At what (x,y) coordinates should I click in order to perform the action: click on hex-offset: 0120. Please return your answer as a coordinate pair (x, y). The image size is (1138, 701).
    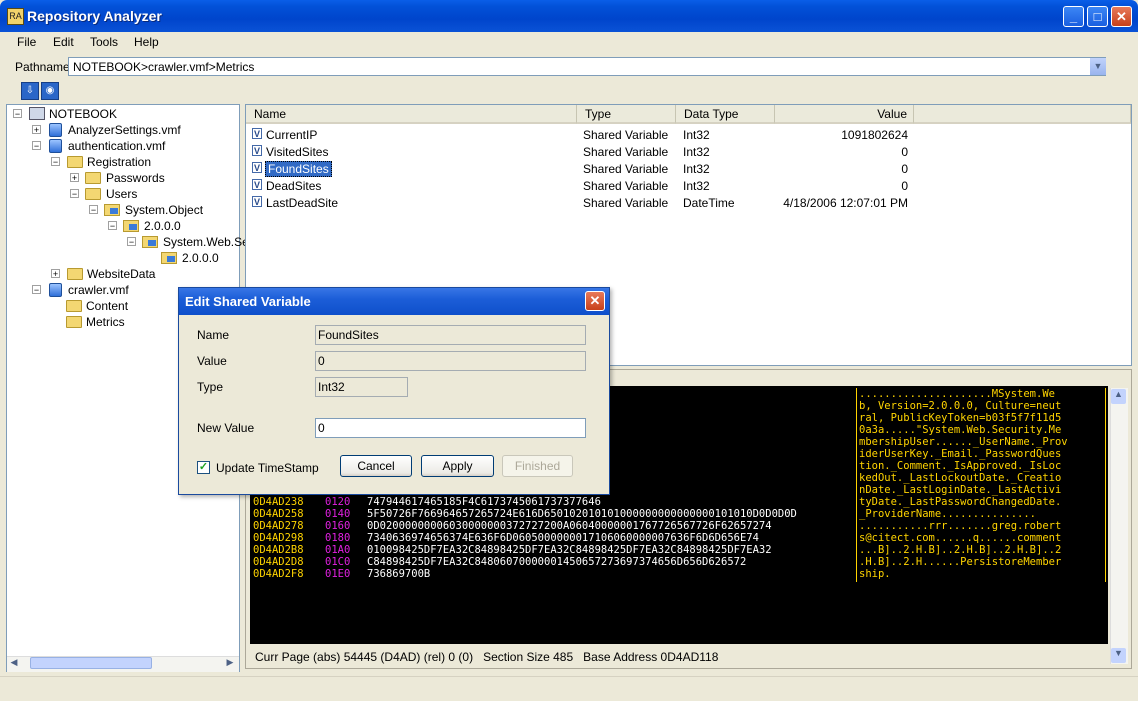
    Looking at the image, I should click on (338, 502).